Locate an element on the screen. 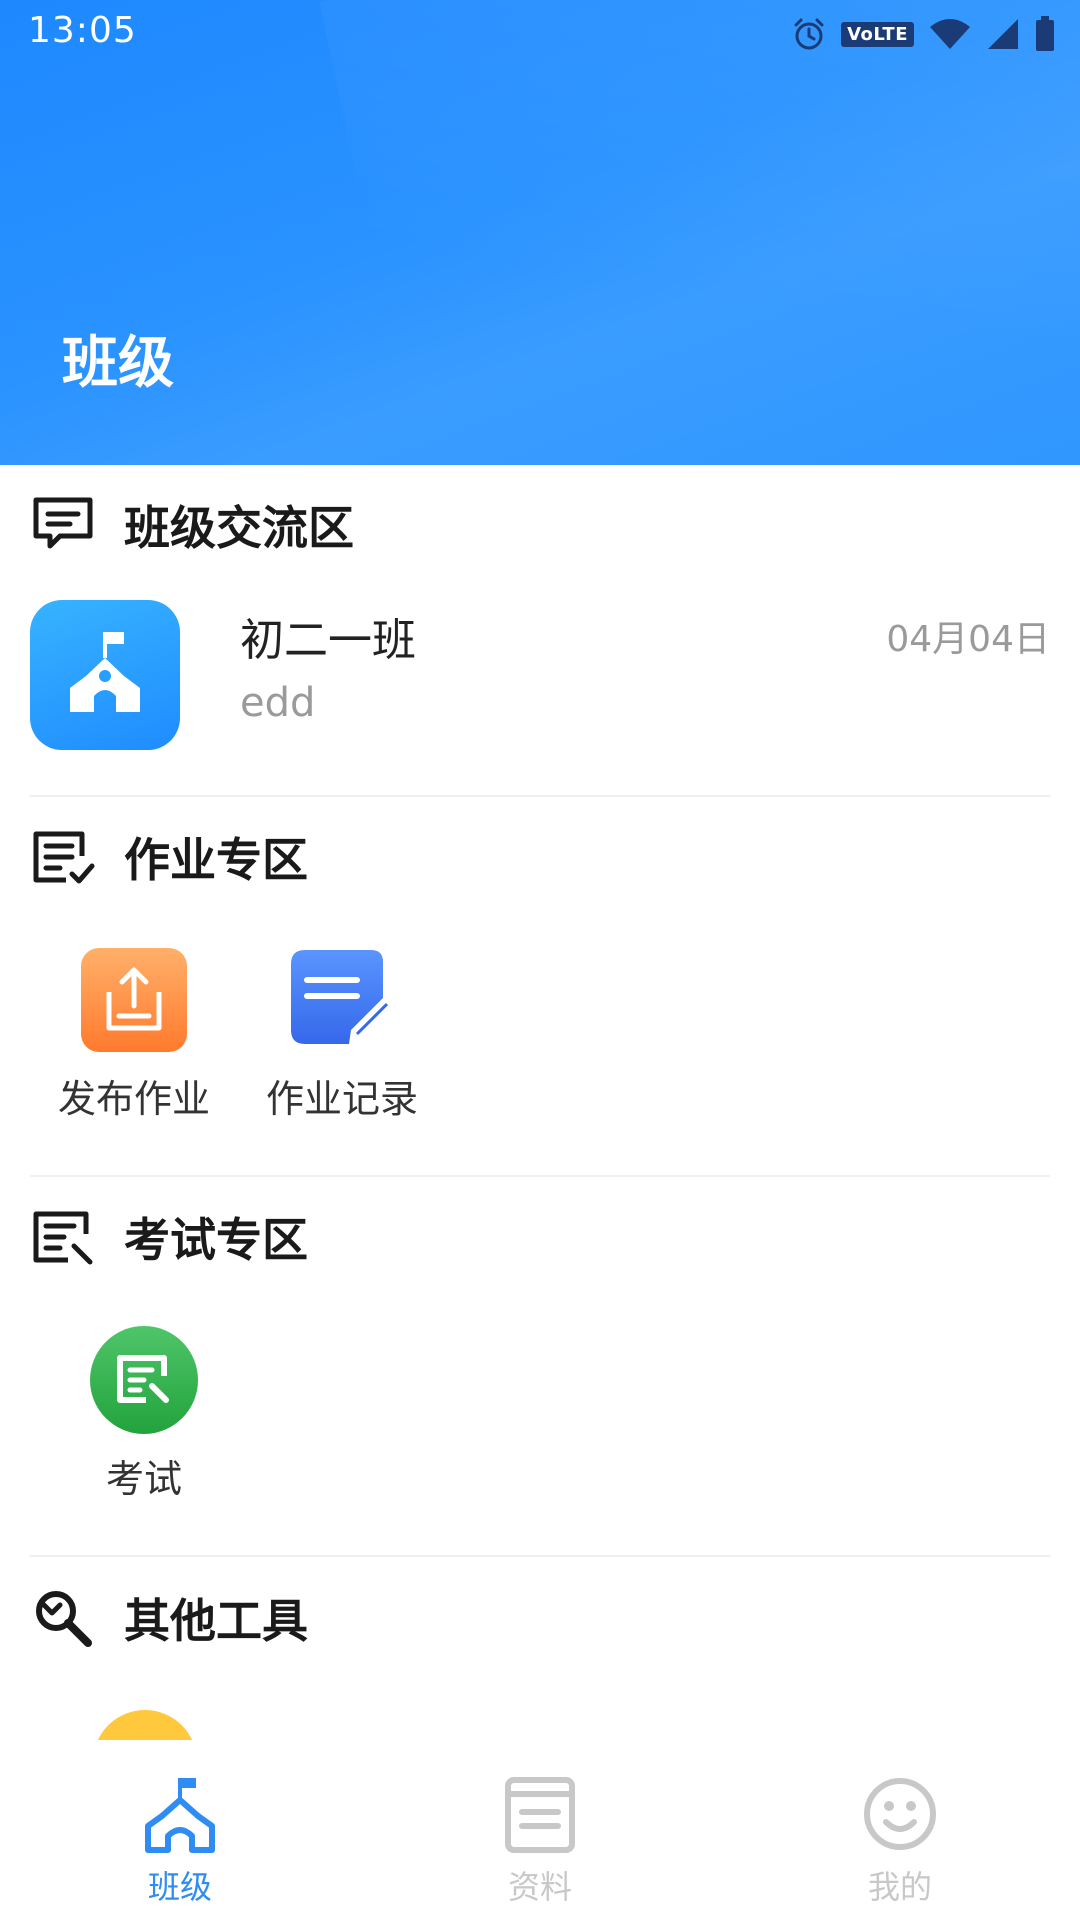  publish-homework-label: 发布作业 is located at coordinates (133, 1099).